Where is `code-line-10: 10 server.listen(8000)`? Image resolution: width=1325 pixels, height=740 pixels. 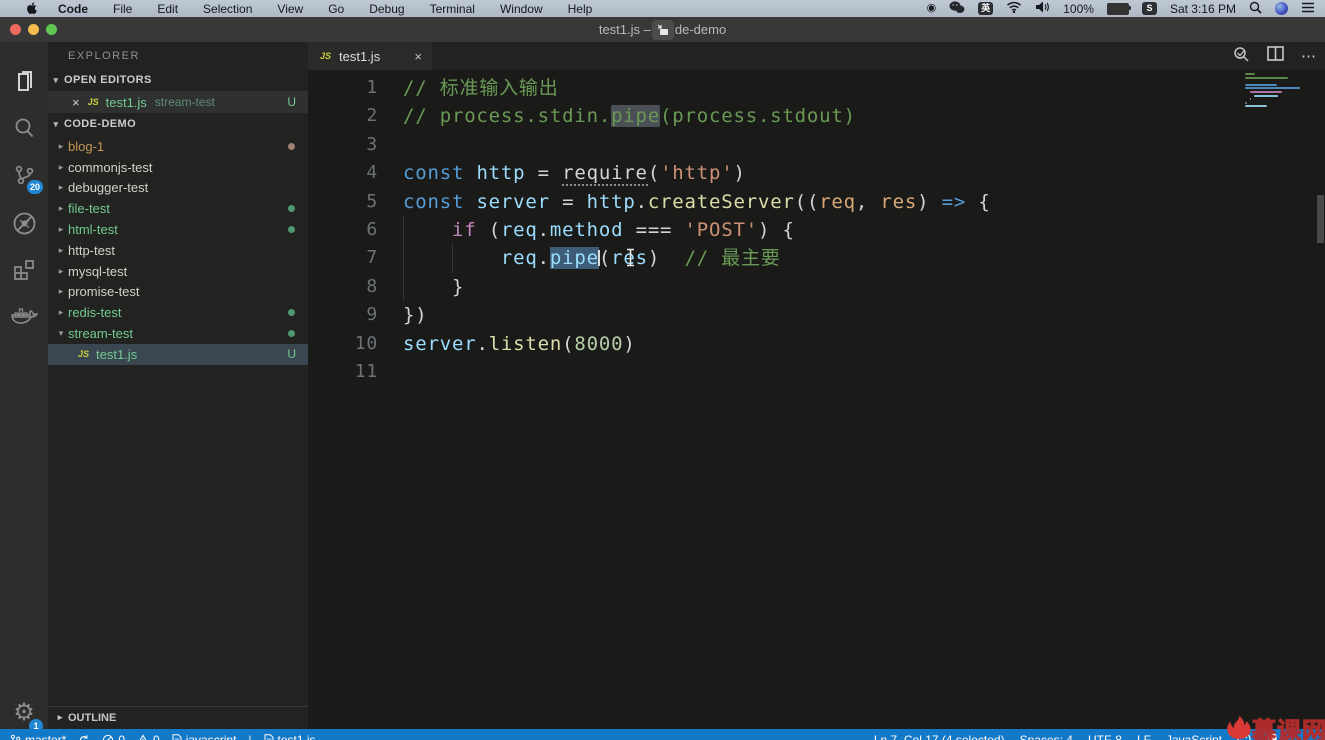
code-line-10: 10 server.listen(8000) is located at coordinates (816, 344).